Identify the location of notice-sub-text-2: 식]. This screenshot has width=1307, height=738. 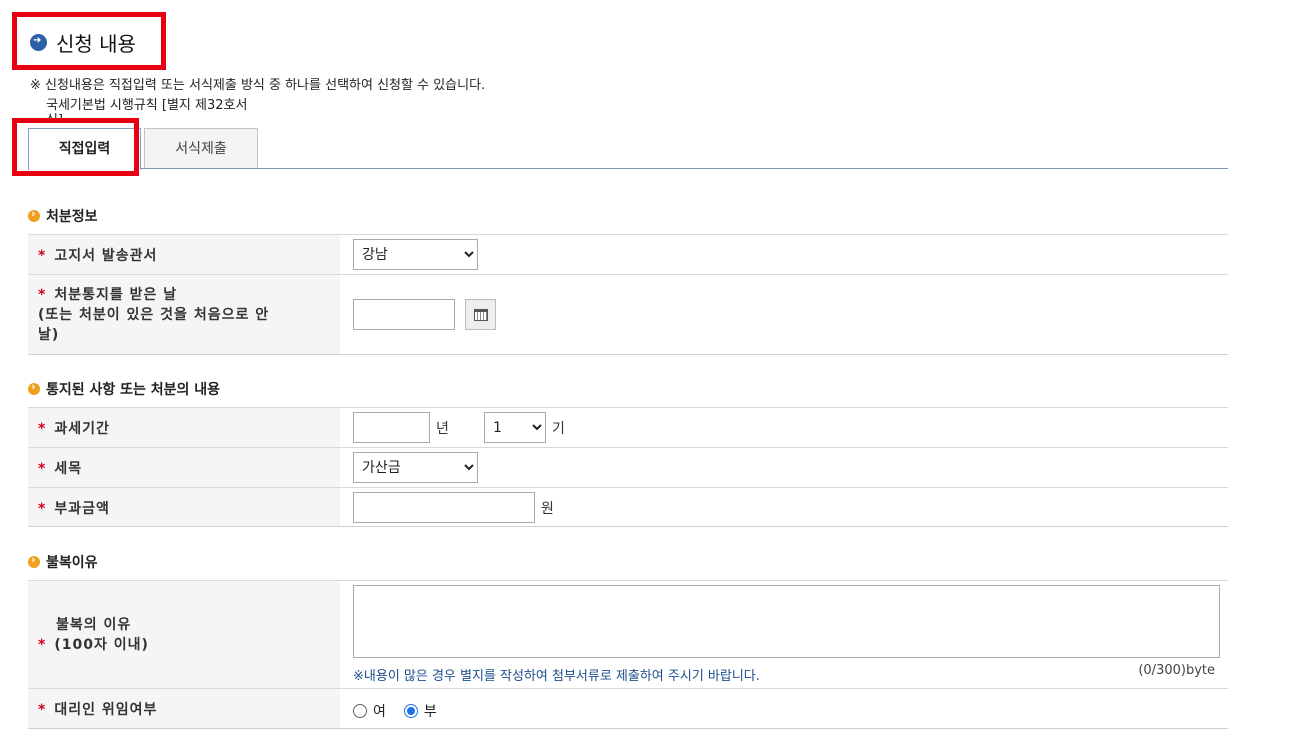
(54, 113).